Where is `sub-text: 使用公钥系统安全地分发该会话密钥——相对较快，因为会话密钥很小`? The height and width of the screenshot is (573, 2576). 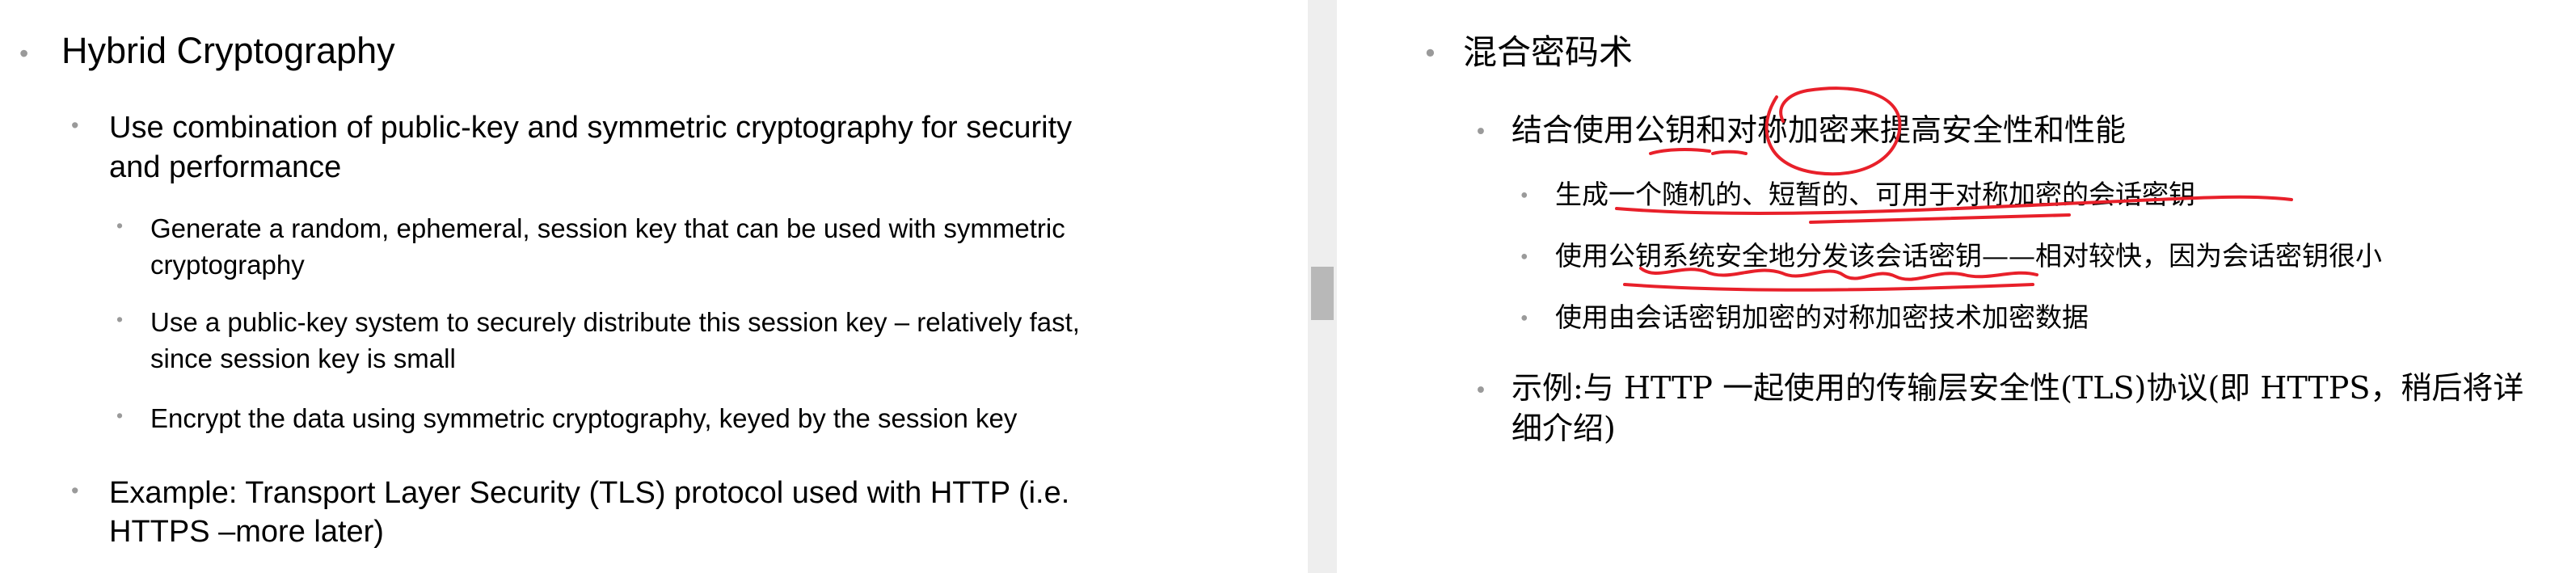 sub-text: 使用公钥系统安全地分发该会话密钥——相对较快，因为会话密钥很小 is located at coordinates (1969, 256).